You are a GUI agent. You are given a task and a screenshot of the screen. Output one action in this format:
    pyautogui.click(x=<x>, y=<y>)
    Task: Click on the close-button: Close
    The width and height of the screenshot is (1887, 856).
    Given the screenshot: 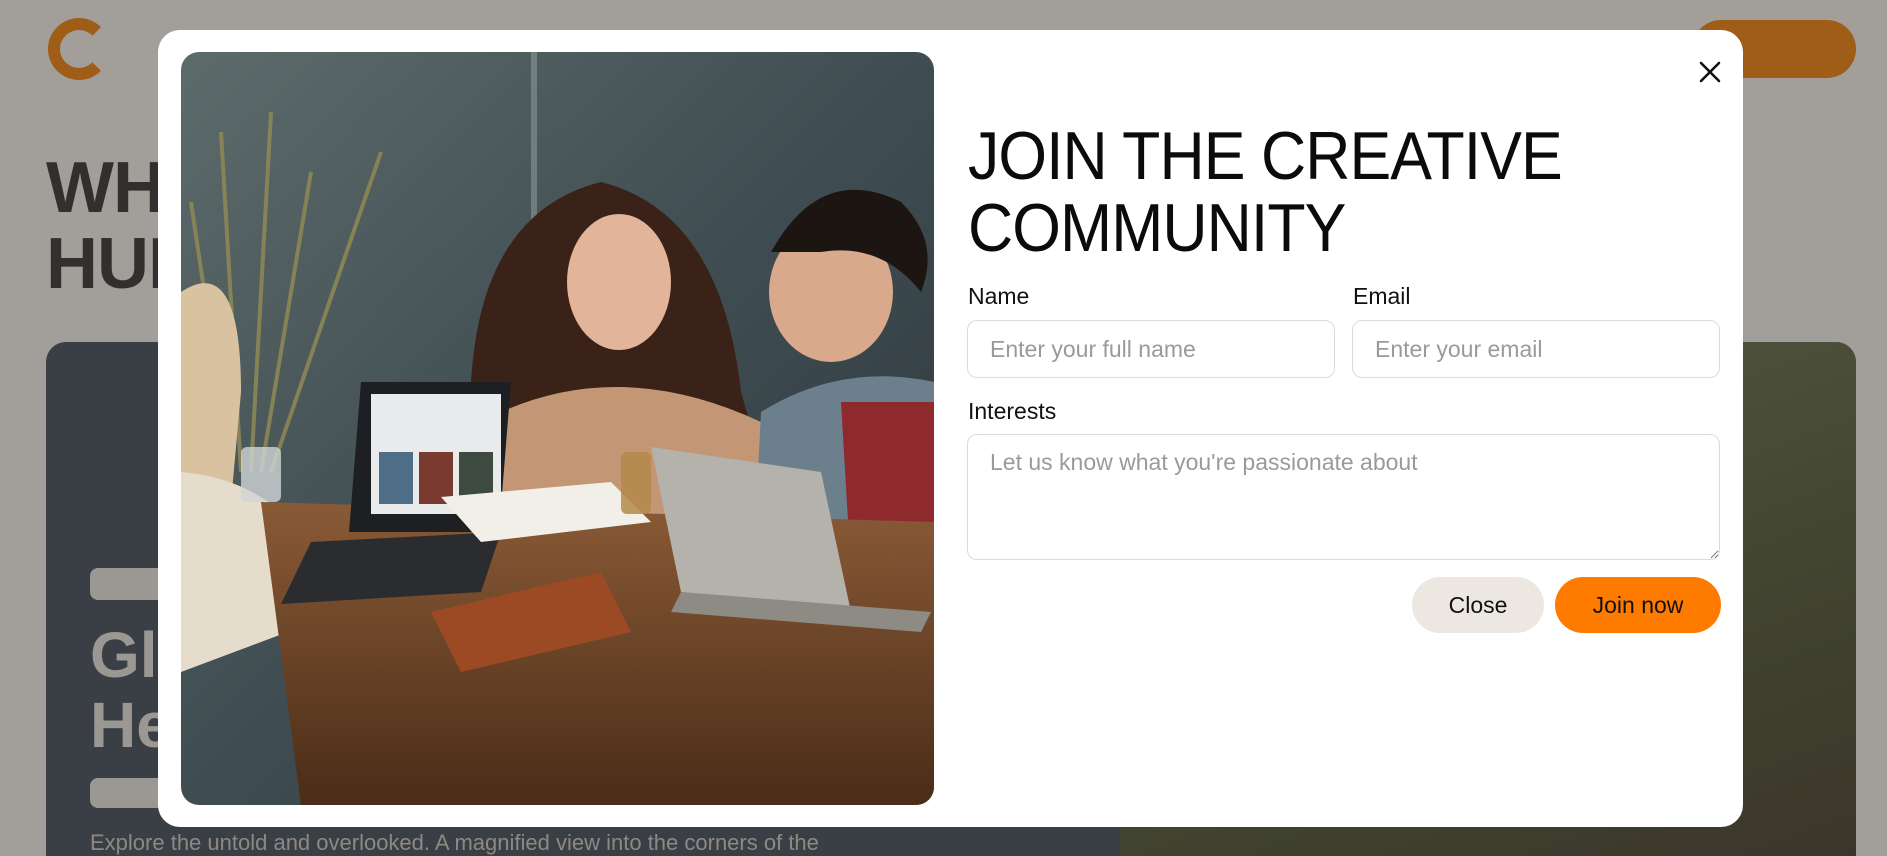 What is the action you would take?
    pyautogui.click(x=1478, y=605)
    